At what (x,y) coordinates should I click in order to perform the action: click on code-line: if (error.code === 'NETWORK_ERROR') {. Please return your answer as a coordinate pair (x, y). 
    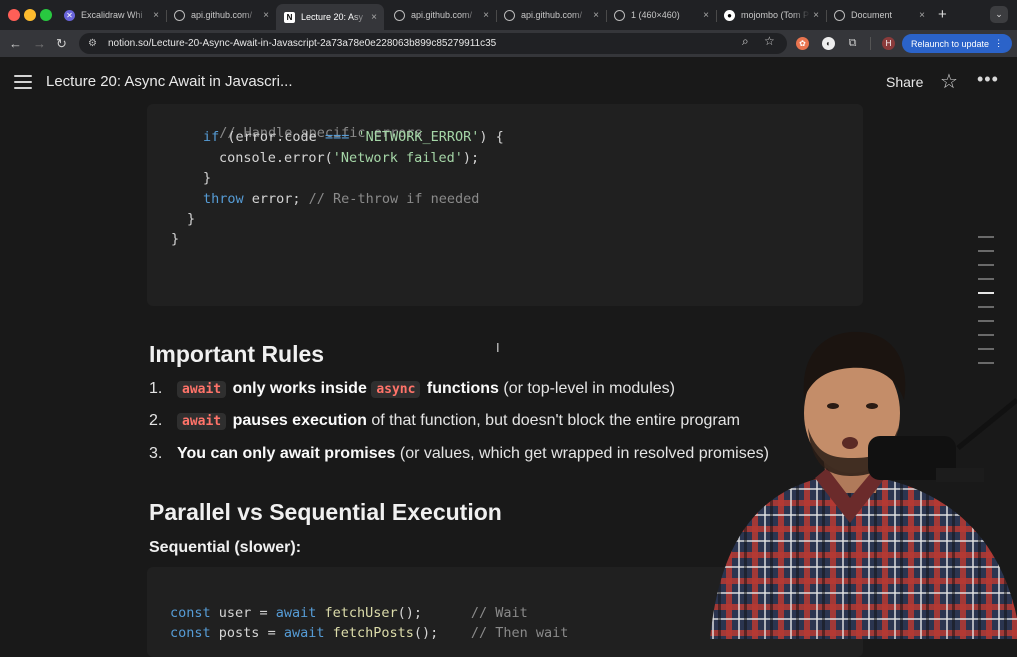
    Looking at the image, I should click on (353, 137).